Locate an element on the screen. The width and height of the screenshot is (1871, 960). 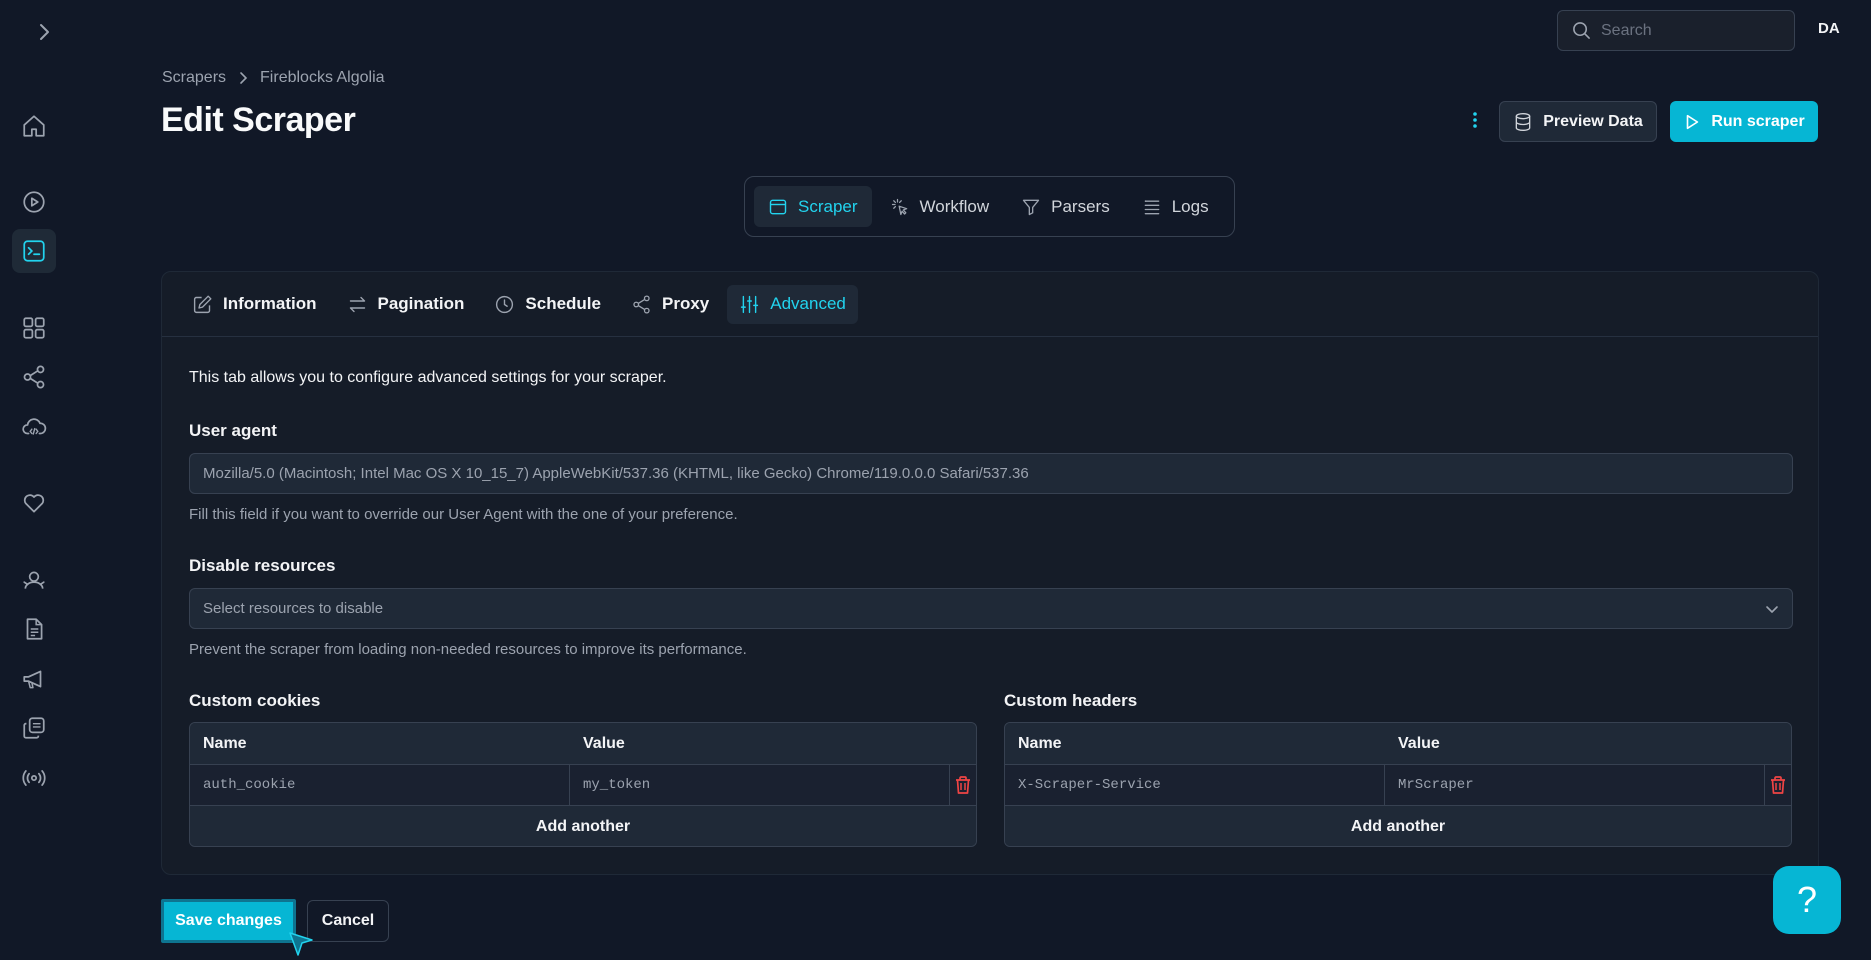
share-icon is located at coordinates (34, 377).